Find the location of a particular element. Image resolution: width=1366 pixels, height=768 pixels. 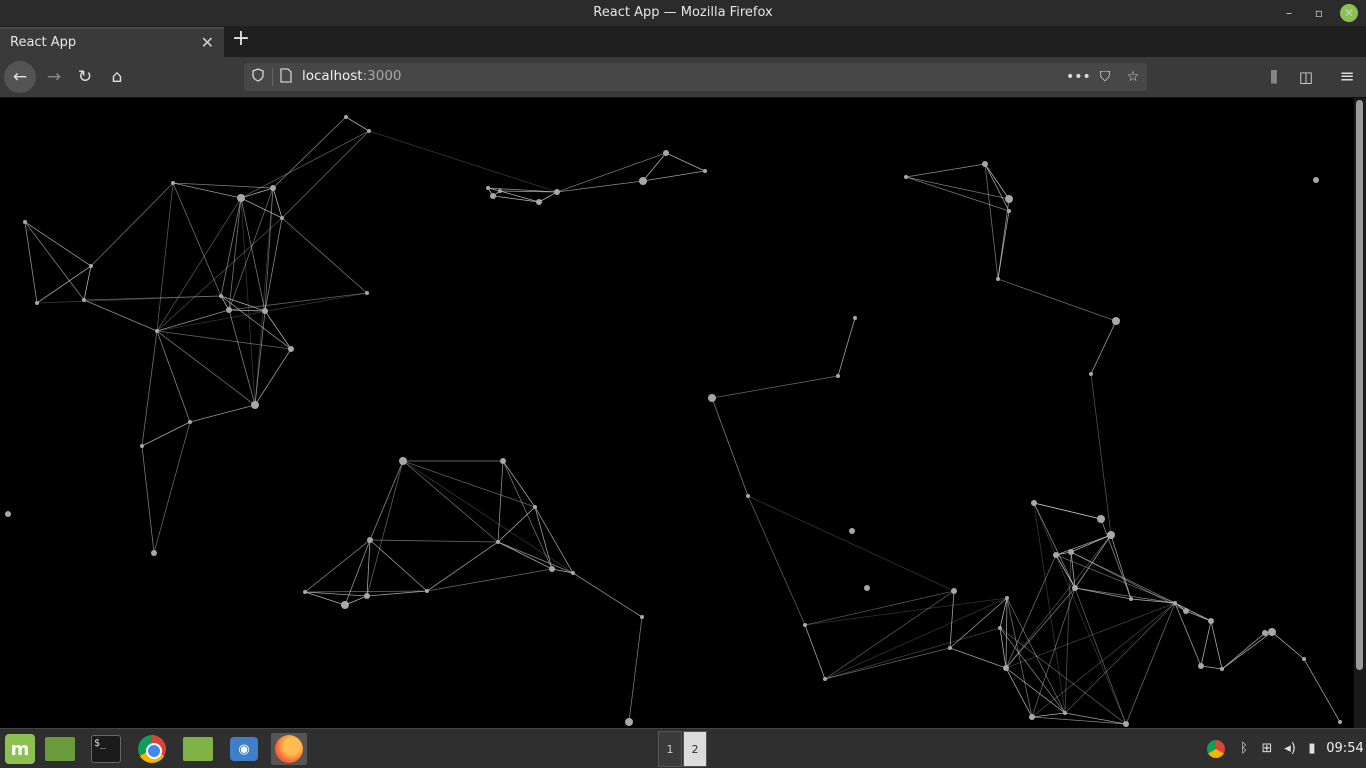

sidebar-icon: ◫ is located at coordinates (1306, 77).